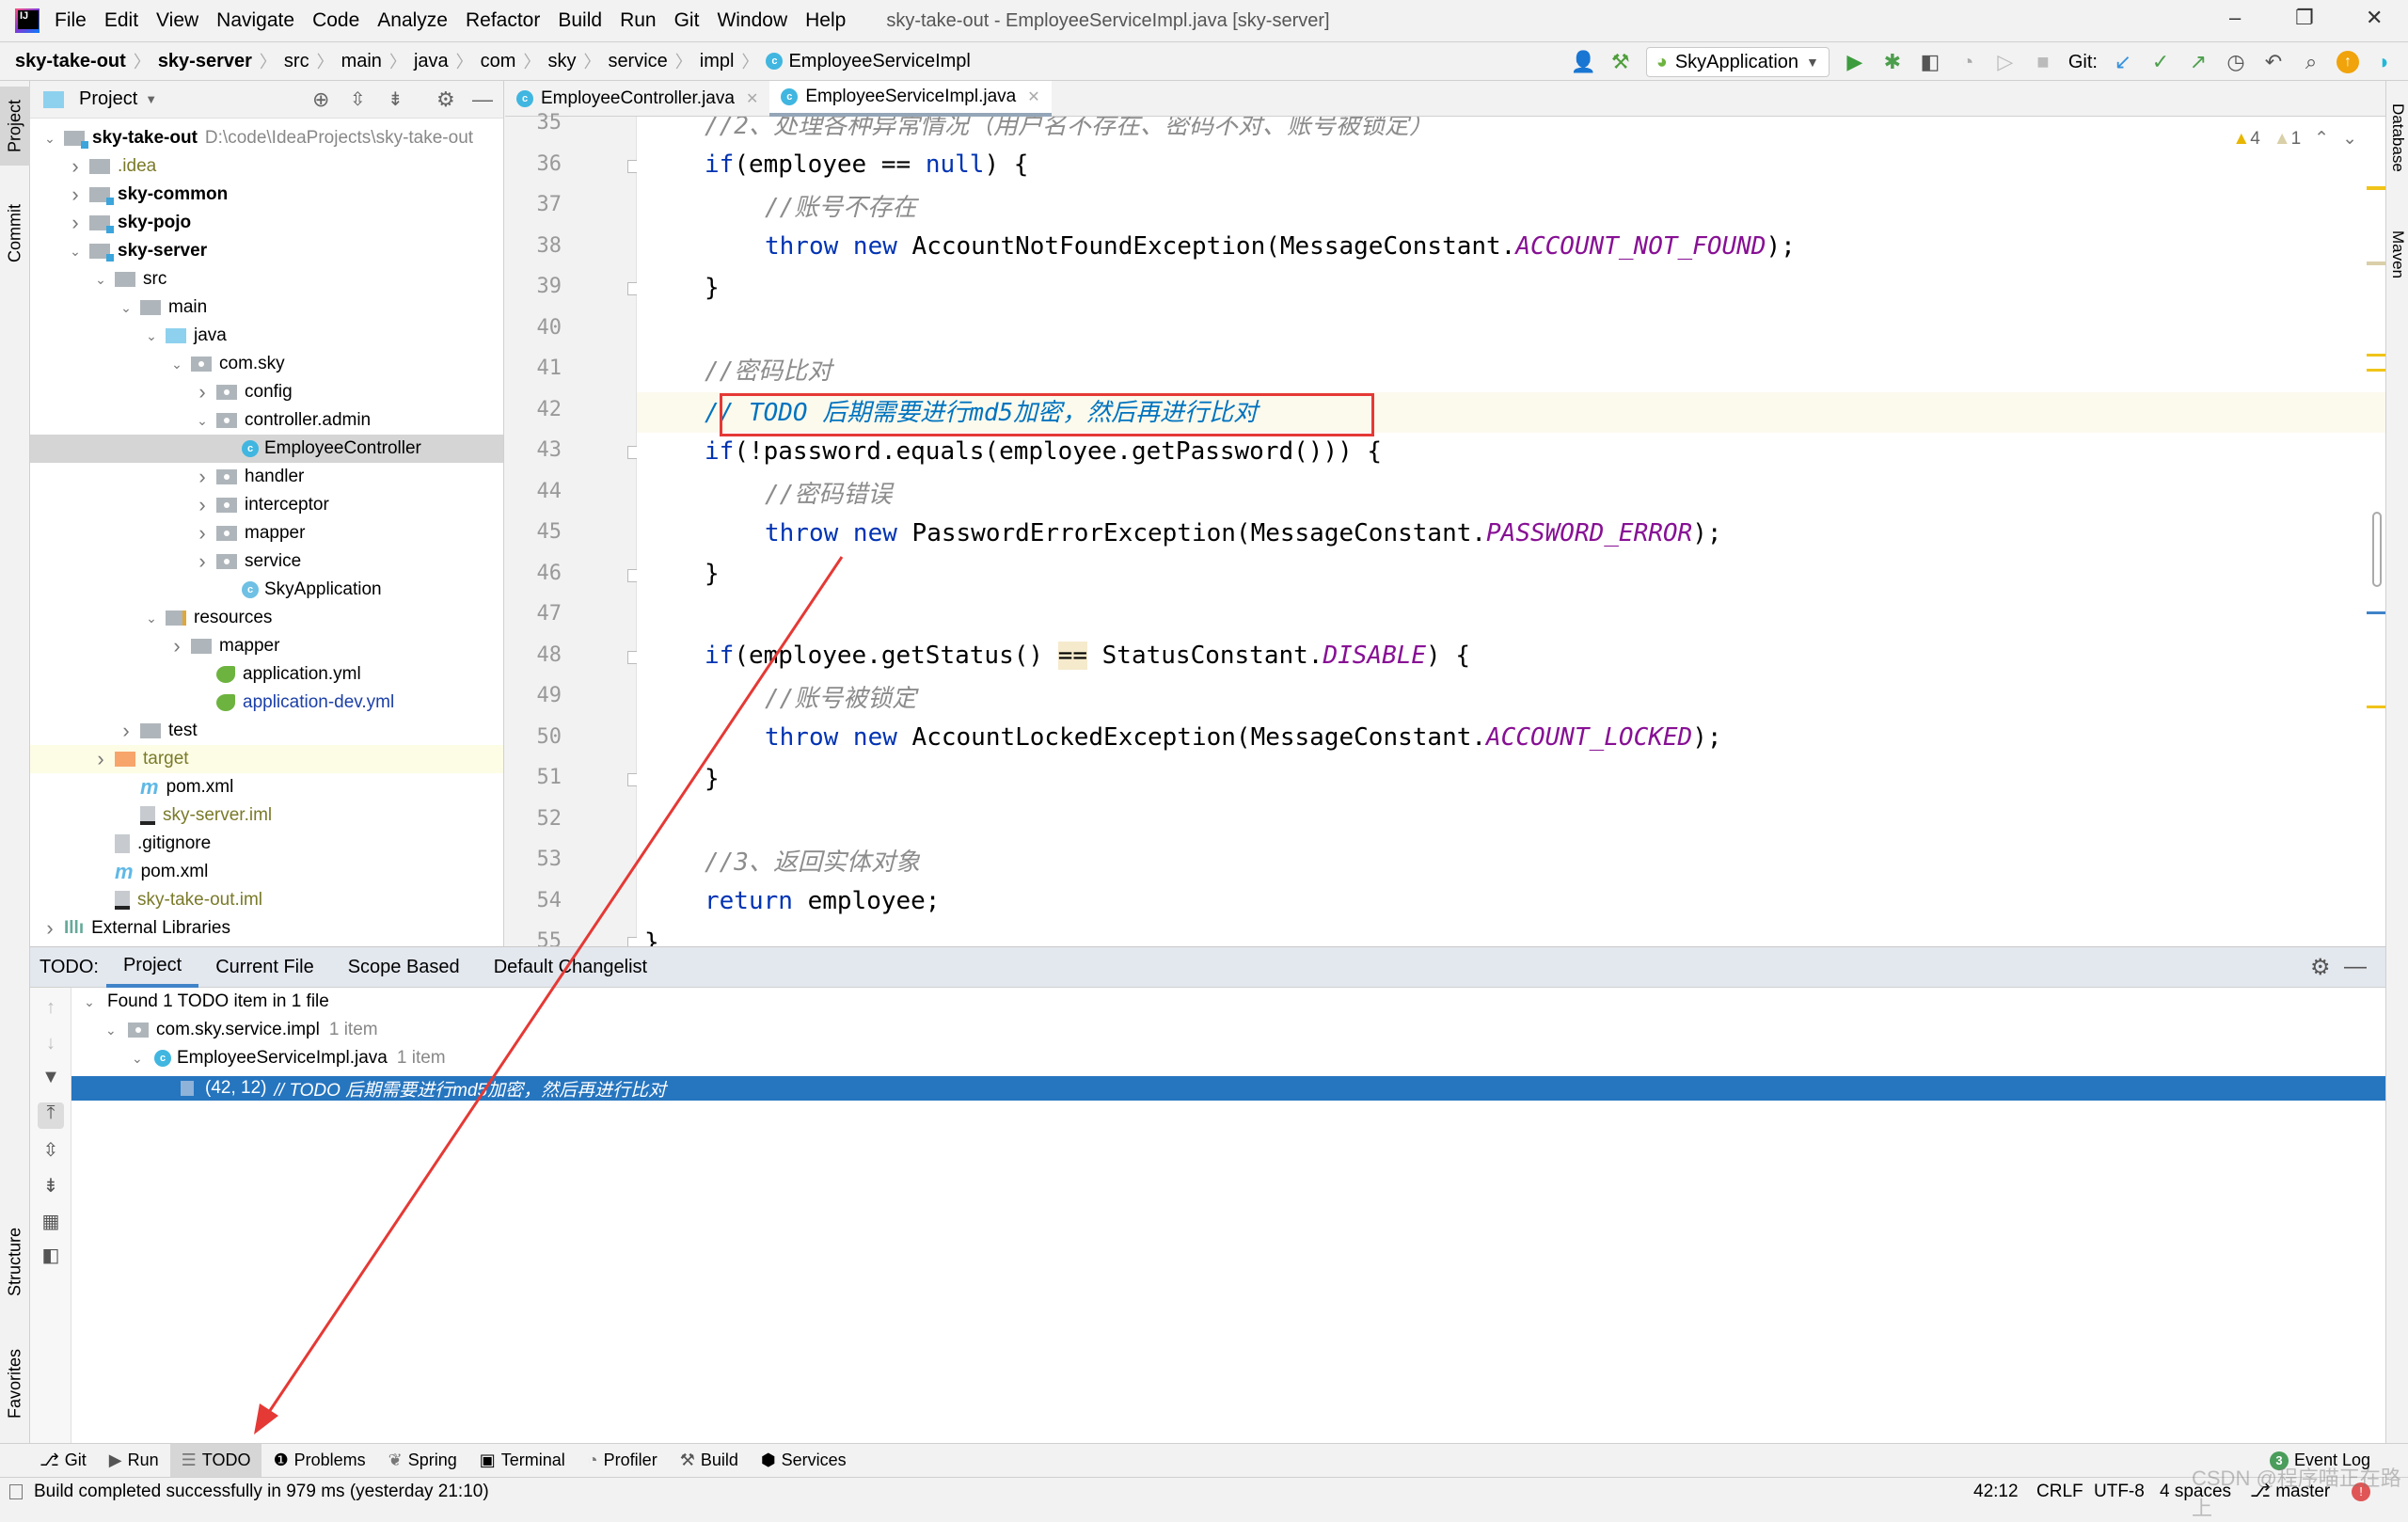 This screenshot has width=2408, height=1522. Describe the element at coordinates (423, 1461) in the screenshot. I see `tool-window-spring: ❦ Spring` at that location.